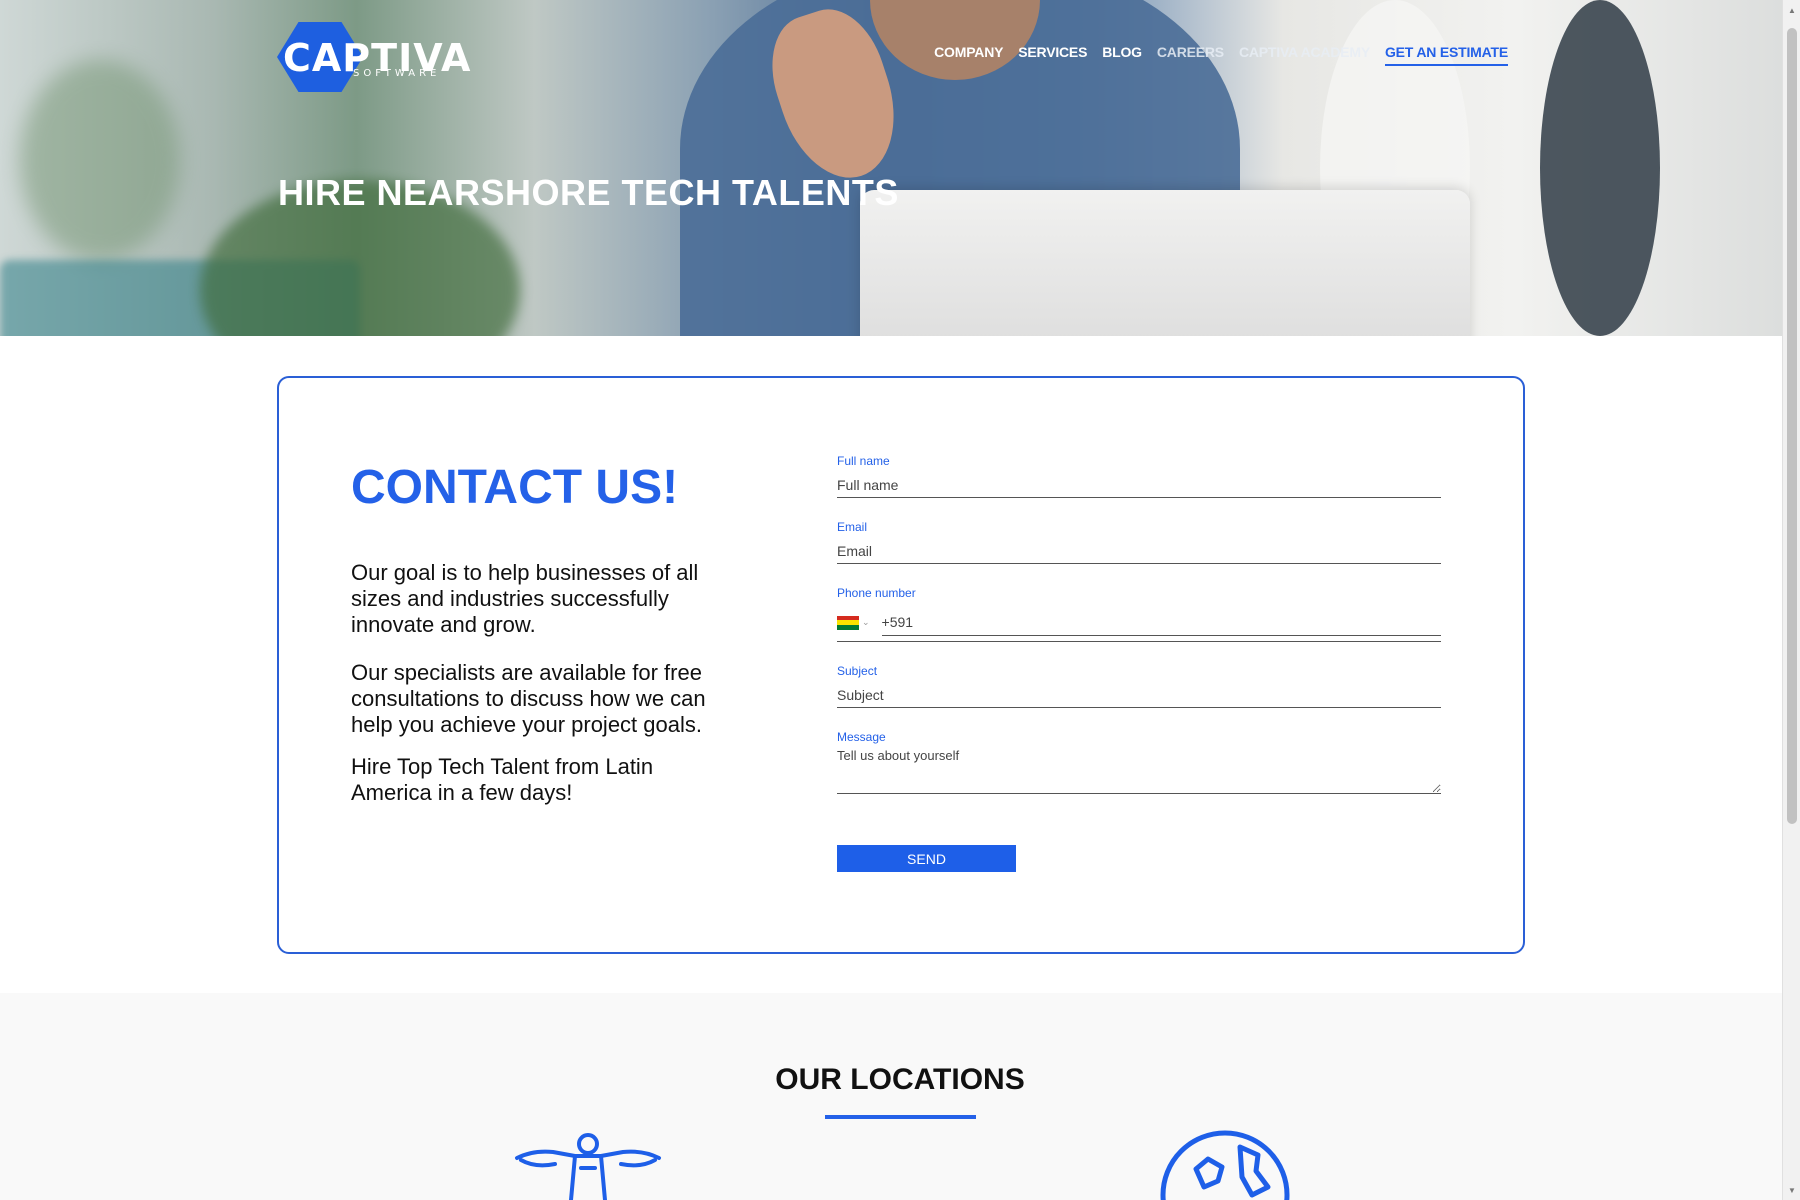 The image size is (1800, 1200). Describe the element at coordinates (387, 57) in the screenshot. I see `captiva-logo: CAPTIVA SOFTWARE` at that location.